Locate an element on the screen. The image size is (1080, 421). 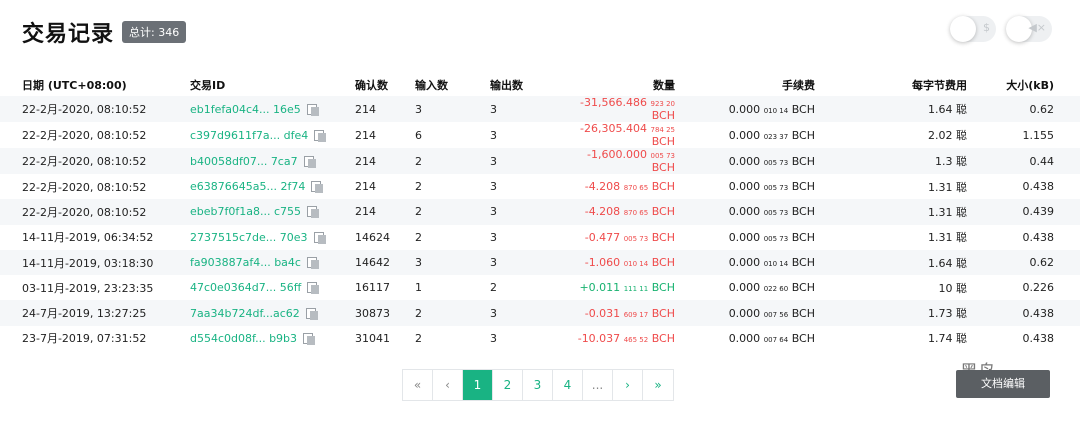
page-title: 交易记录 is located at coordinates (68, 34).